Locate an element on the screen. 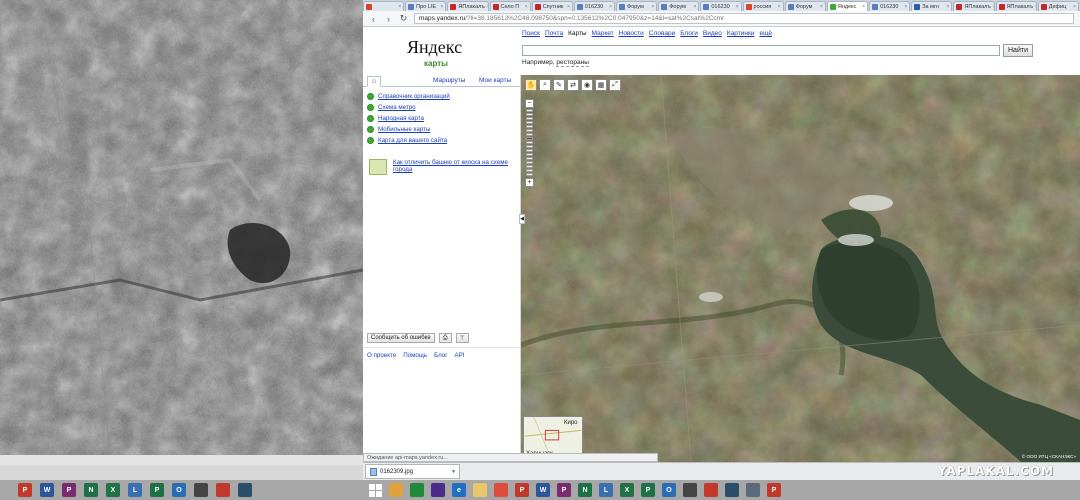  home-icon: ⌂ is located at coordinates (374, 81).